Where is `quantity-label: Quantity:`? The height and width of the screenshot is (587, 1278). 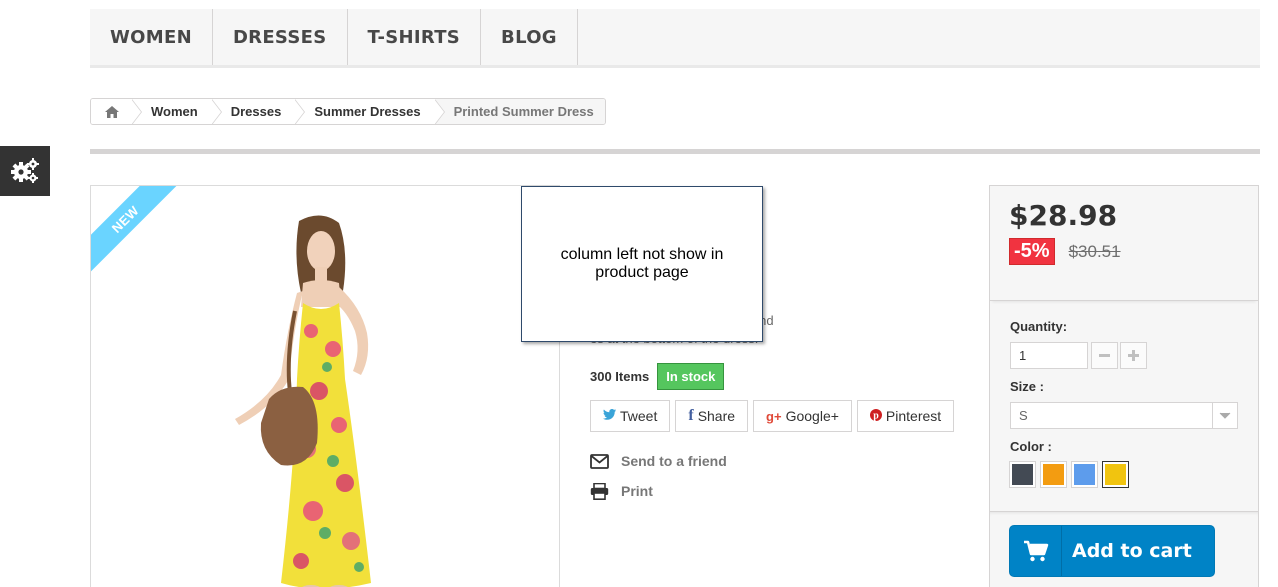 quantity-label: Quantity: is located at coordinates (1039, 326).